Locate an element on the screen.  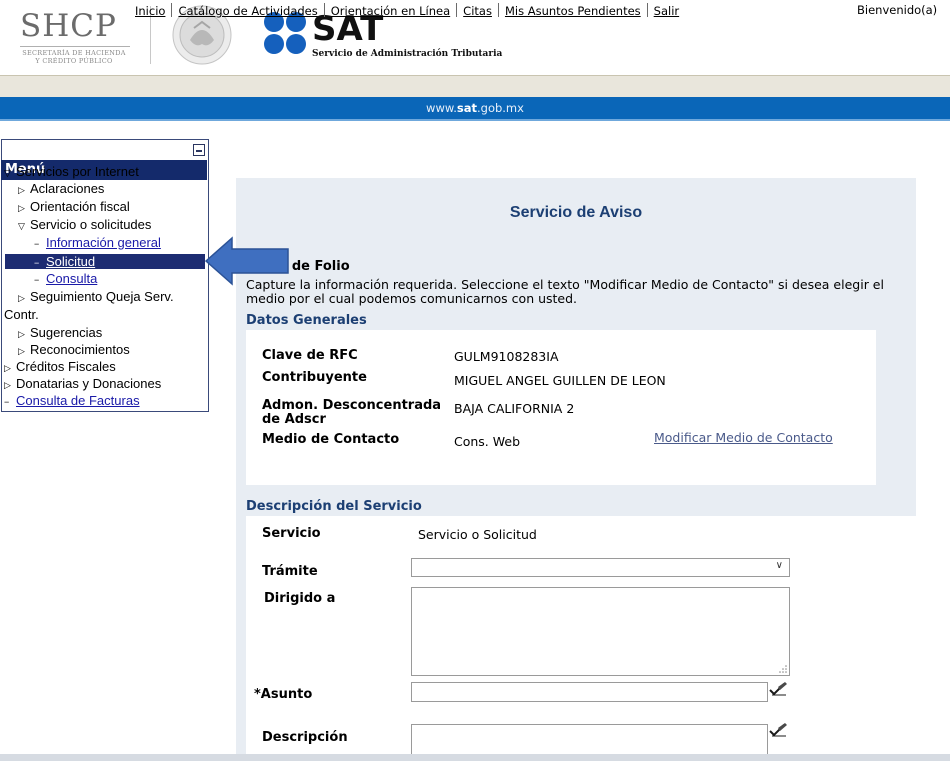
page-title: Servicio de Aviso is located at coordinates (576, 212).